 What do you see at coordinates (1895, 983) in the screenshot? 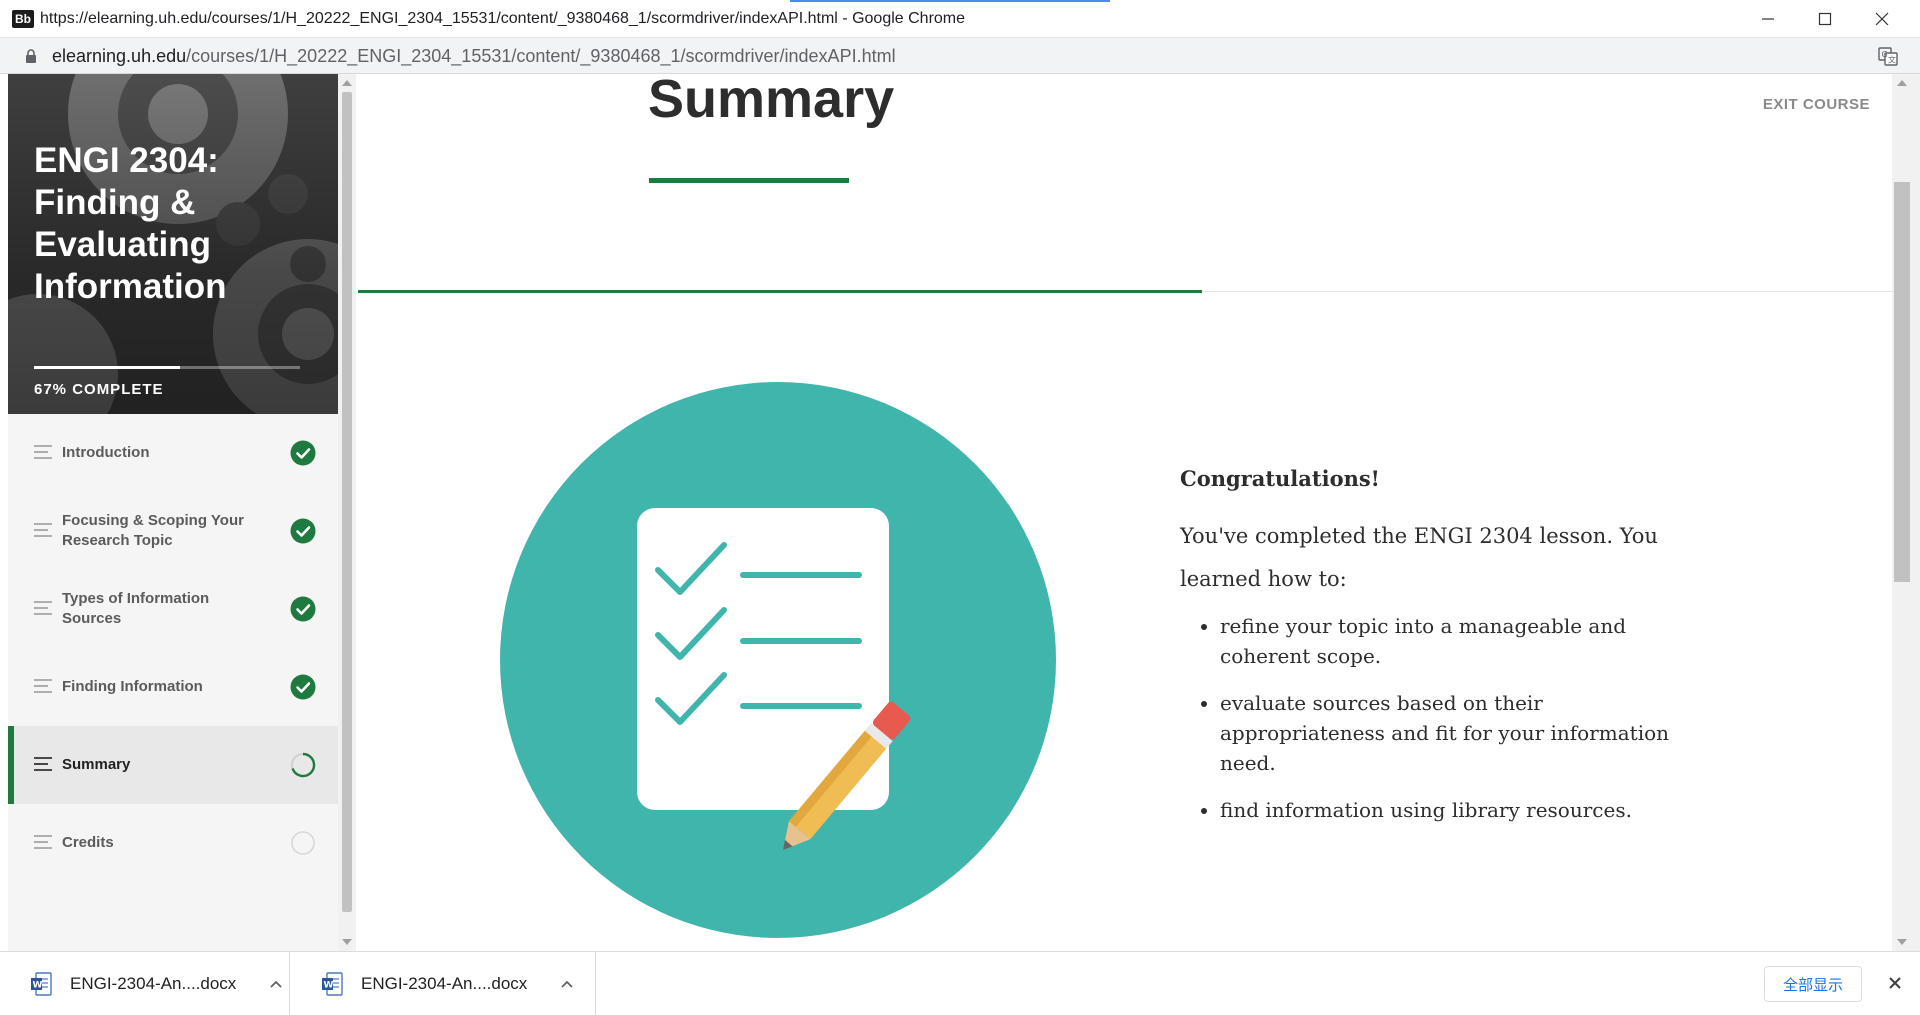
I see `close-downloads-icon` at bounding box center [1895, 983].